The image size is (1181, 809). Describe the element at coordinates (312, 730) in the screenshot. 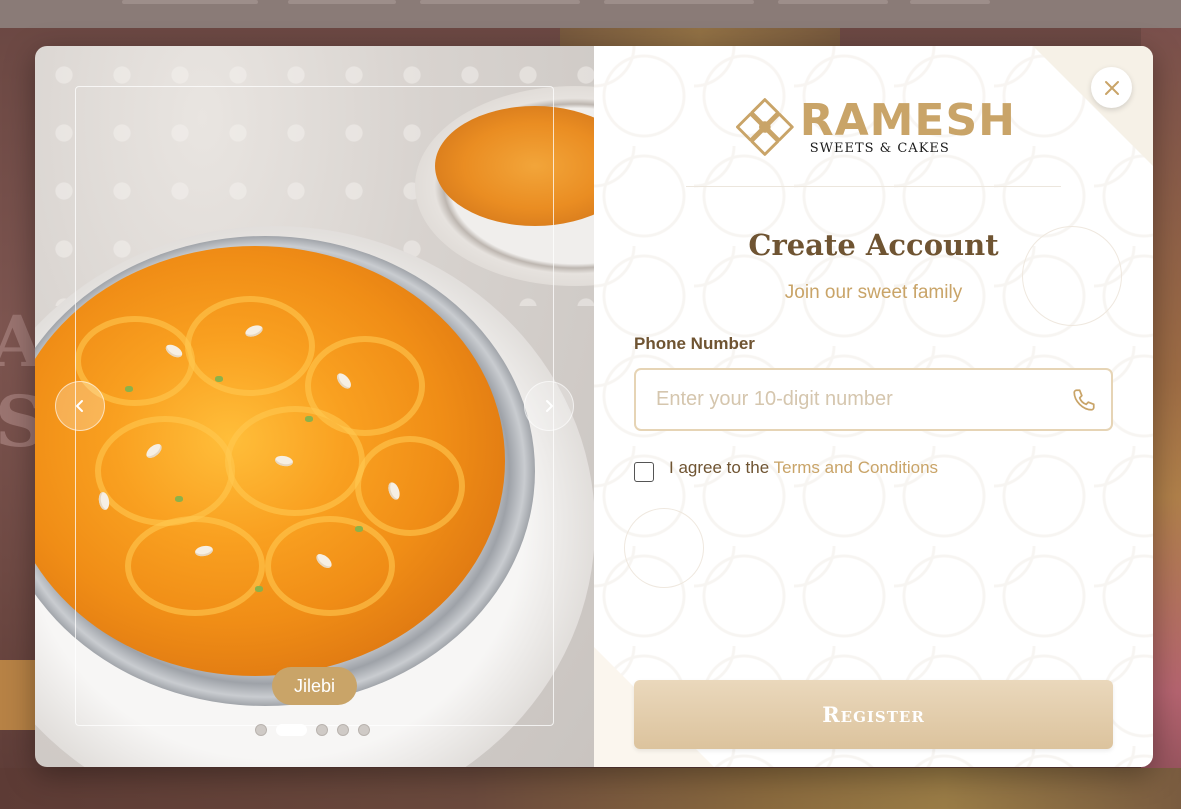

I see `carousel-indicators` at that location.